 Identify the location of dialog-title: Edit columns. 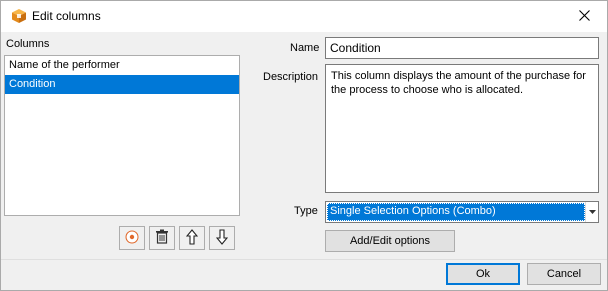
(66, 16).